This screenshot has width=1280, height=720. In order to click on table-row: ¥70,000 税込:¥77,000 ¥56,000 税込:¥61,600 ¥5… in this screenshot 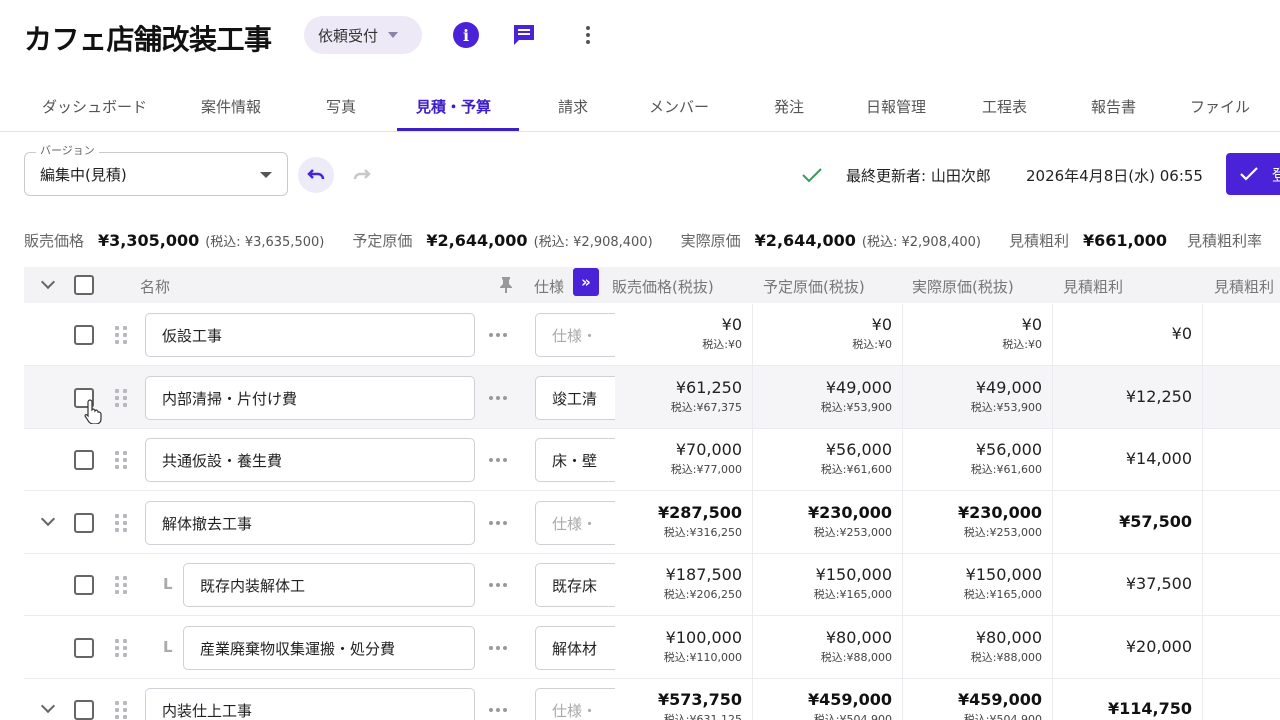, I will do `click(652, 460)`.